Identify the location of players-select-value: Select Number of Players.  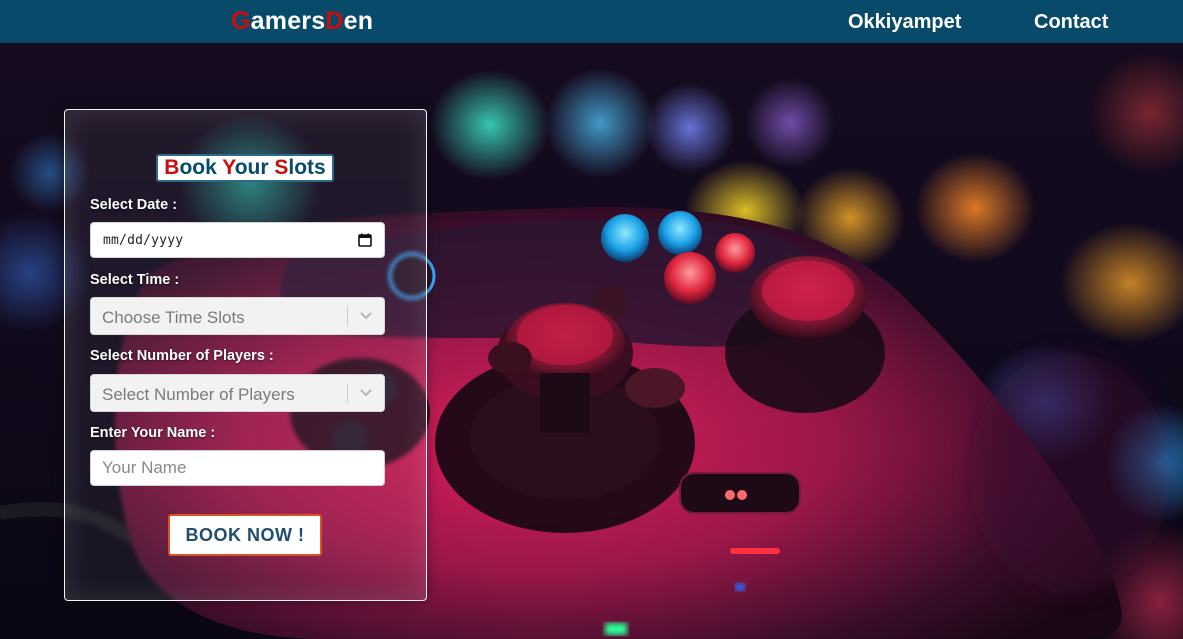
(198, 394).